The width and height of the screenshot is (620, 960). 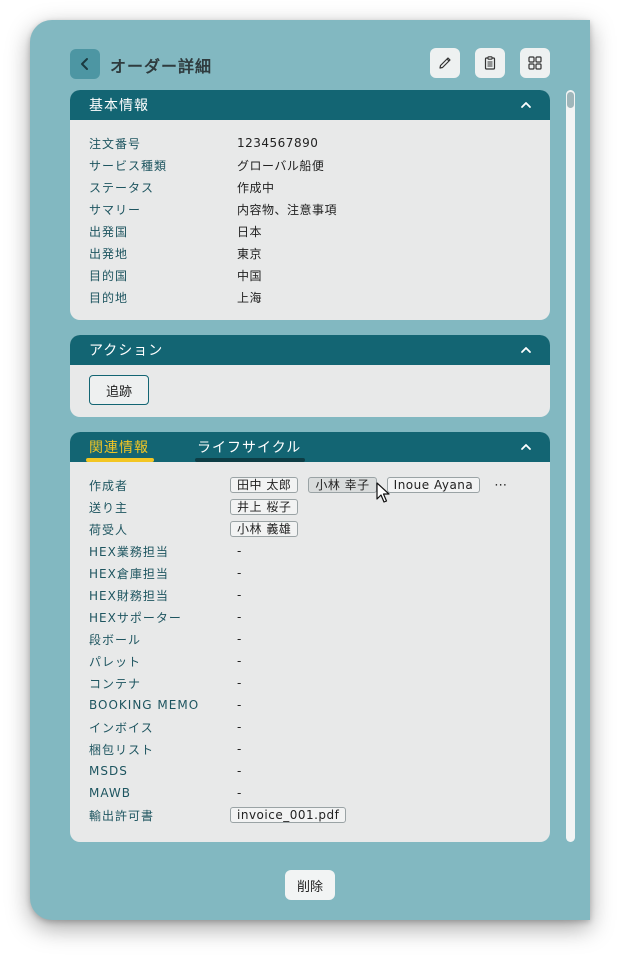 I want to click on related-row: 梱包リスト -, so click(x=165, y=749).